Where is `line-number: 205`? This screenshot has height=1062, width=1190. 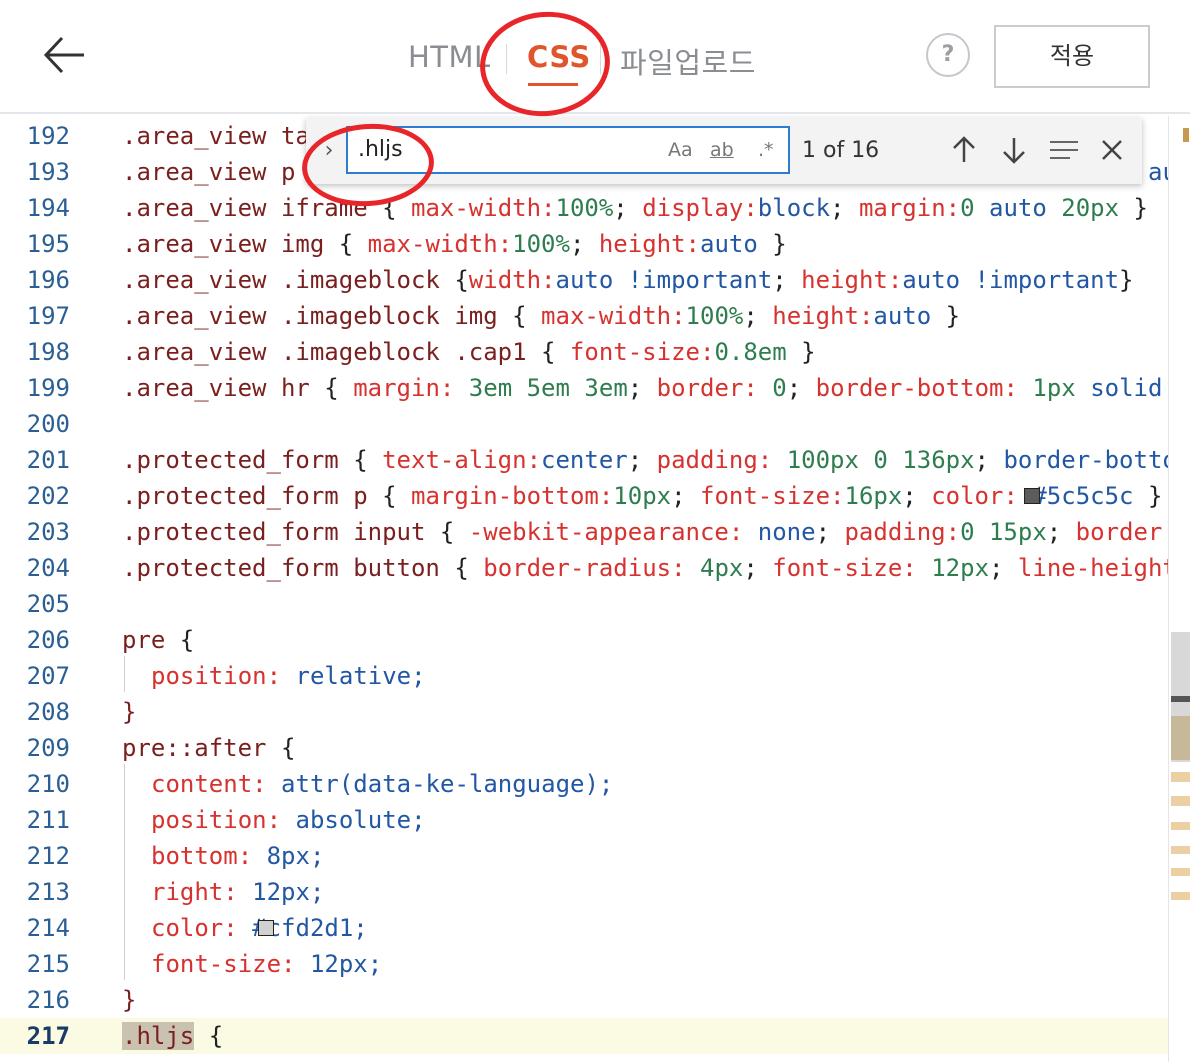 line-number: 205 is located at coordinates (48, 604).